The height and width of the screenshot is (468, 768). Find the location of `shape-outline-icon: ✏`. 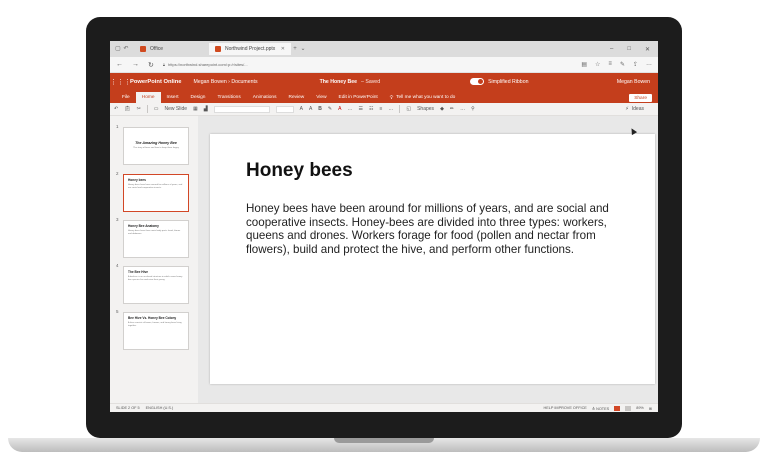

shape-outline-icon: ✏ is located at coordinates (452, 109).